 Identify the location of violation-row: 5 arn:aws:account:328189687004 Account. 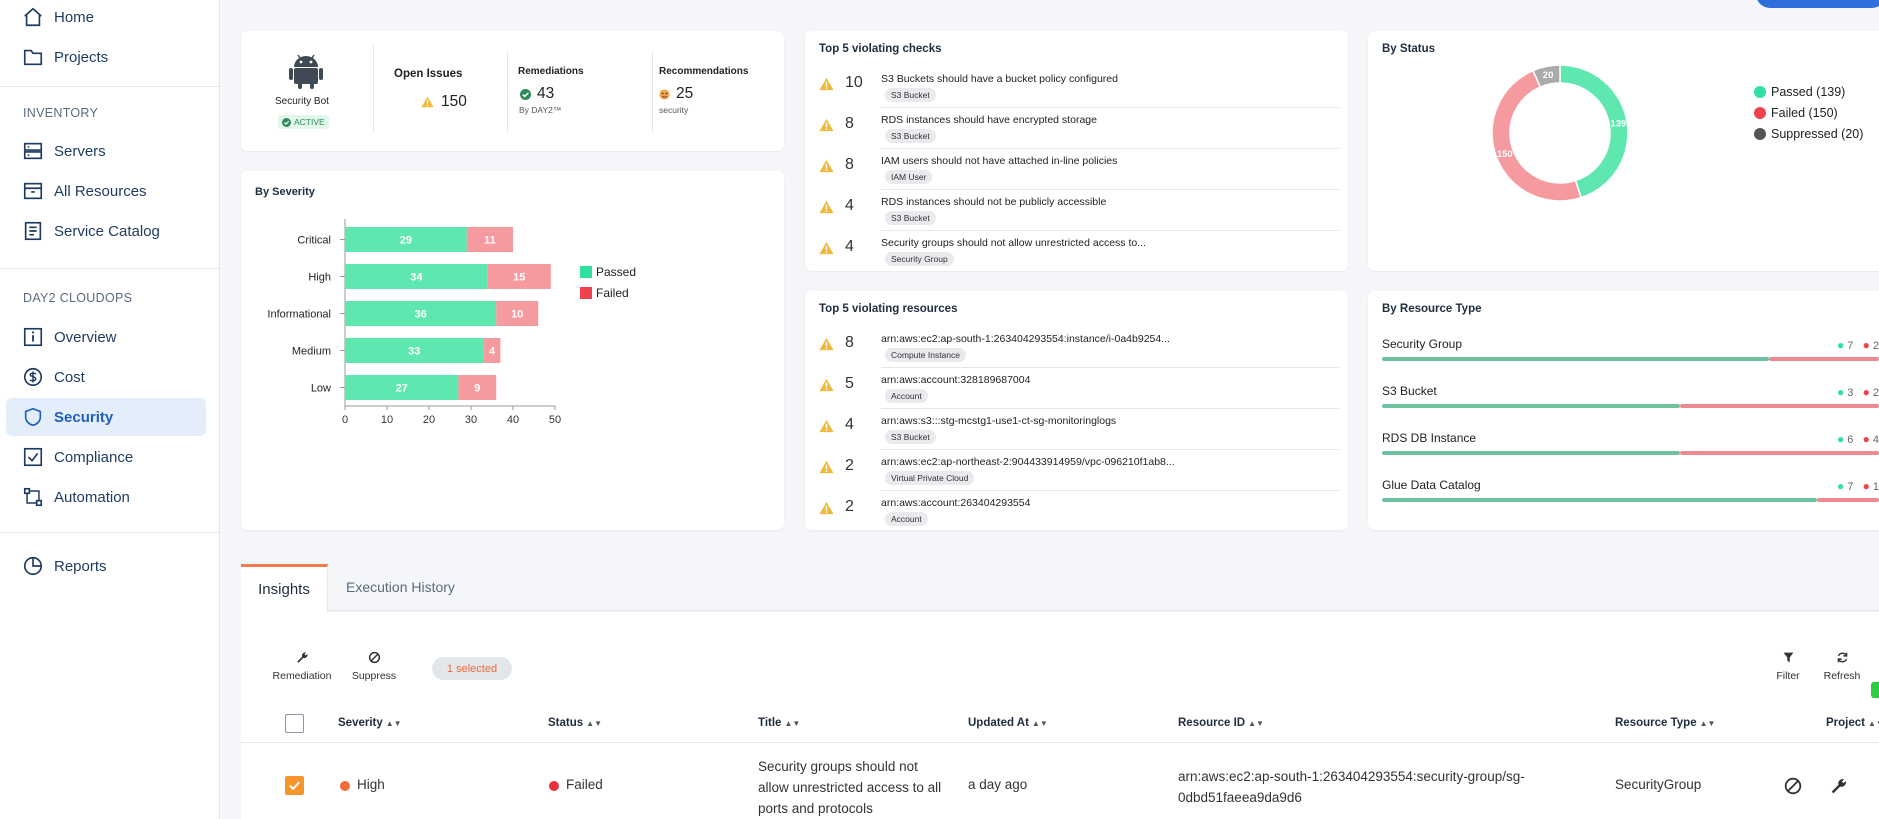
(1079, 392).